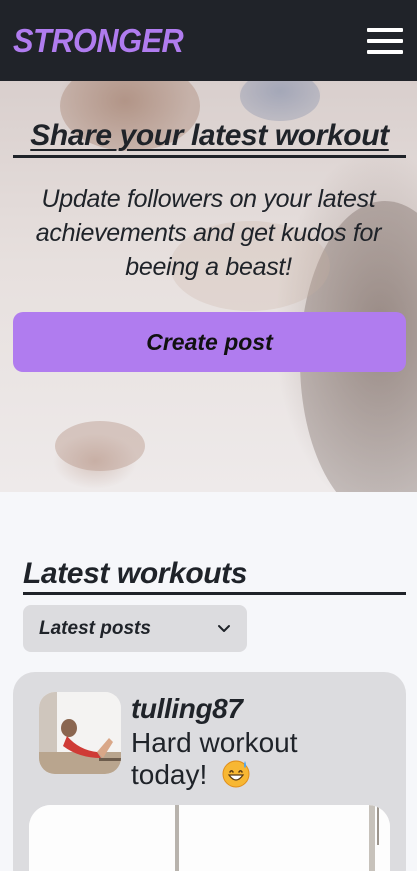 This screenshot has height=871, width=417. I want to click on post-text: Hard workout today!, so click(246, 758).